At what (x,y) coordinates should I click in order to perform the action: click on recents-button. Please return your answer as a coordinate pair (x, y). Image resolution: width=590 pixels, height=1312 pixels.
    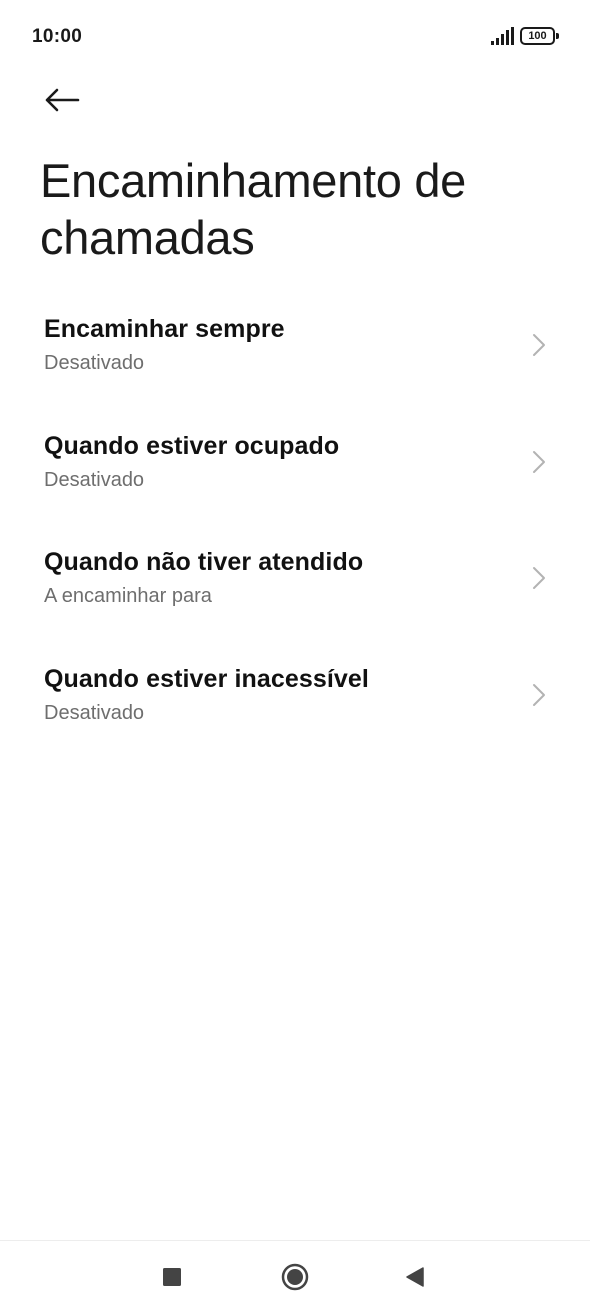
    Looking at the image, I should click on (172, 1277).